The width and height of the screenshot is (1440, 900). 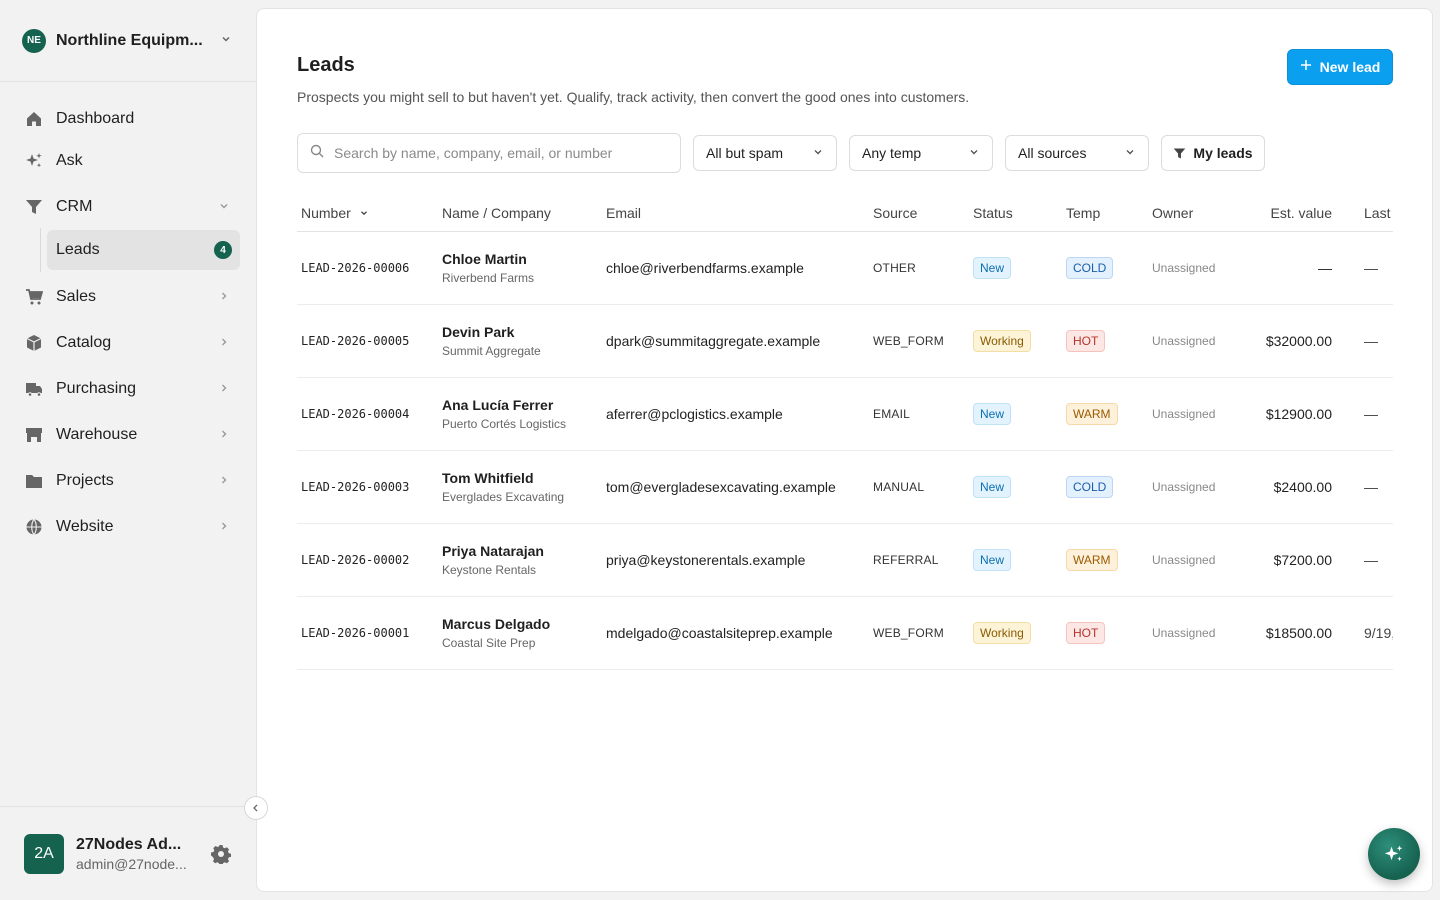 What do you see at coordinates (895, 212) in the screenshot?
I see `col-source-header: Source` at bounding box center [895, 212].